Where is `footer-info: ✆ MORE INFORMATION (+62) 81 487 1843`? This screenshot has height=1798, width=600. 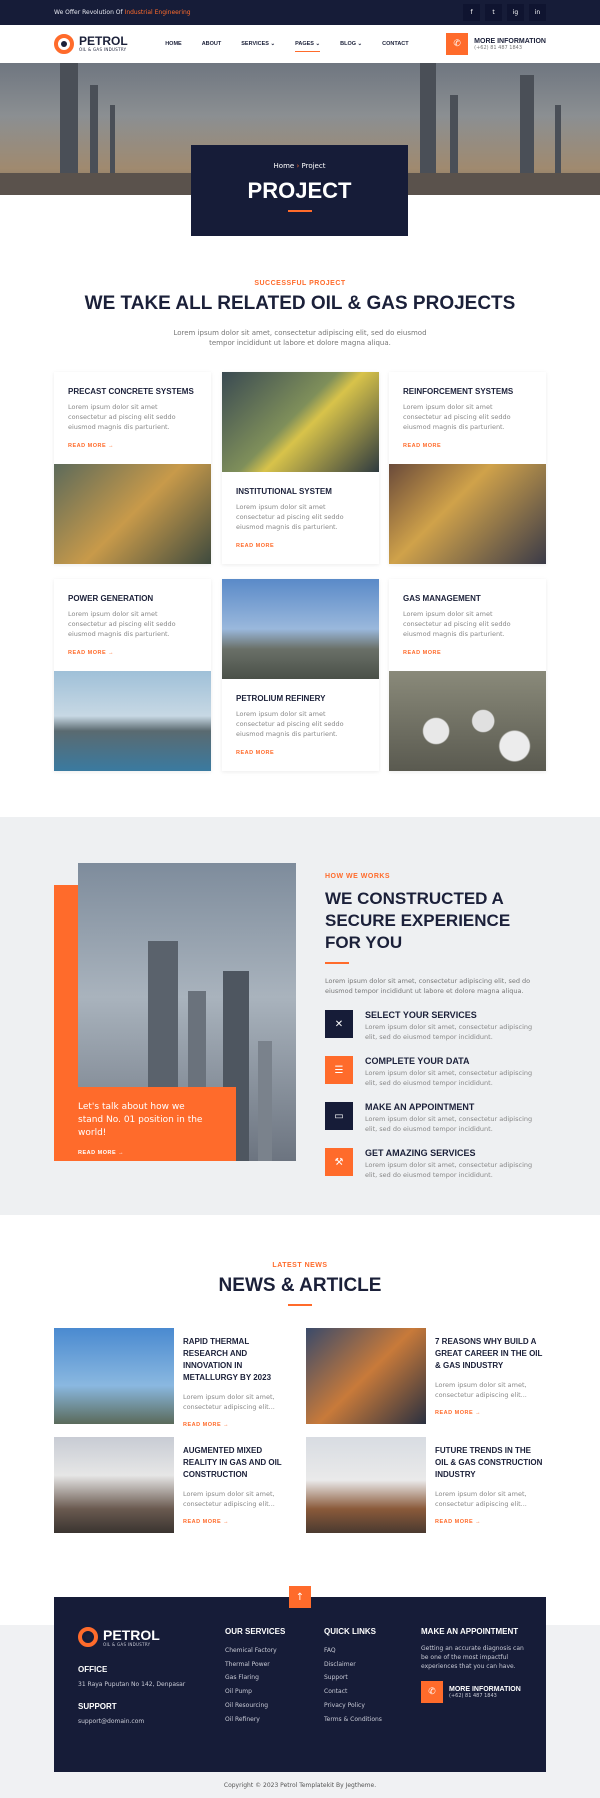
footer-info: ✆ MORE INFORMATION (+62) 81 487 1843 is located at coordinates (473, 1692).